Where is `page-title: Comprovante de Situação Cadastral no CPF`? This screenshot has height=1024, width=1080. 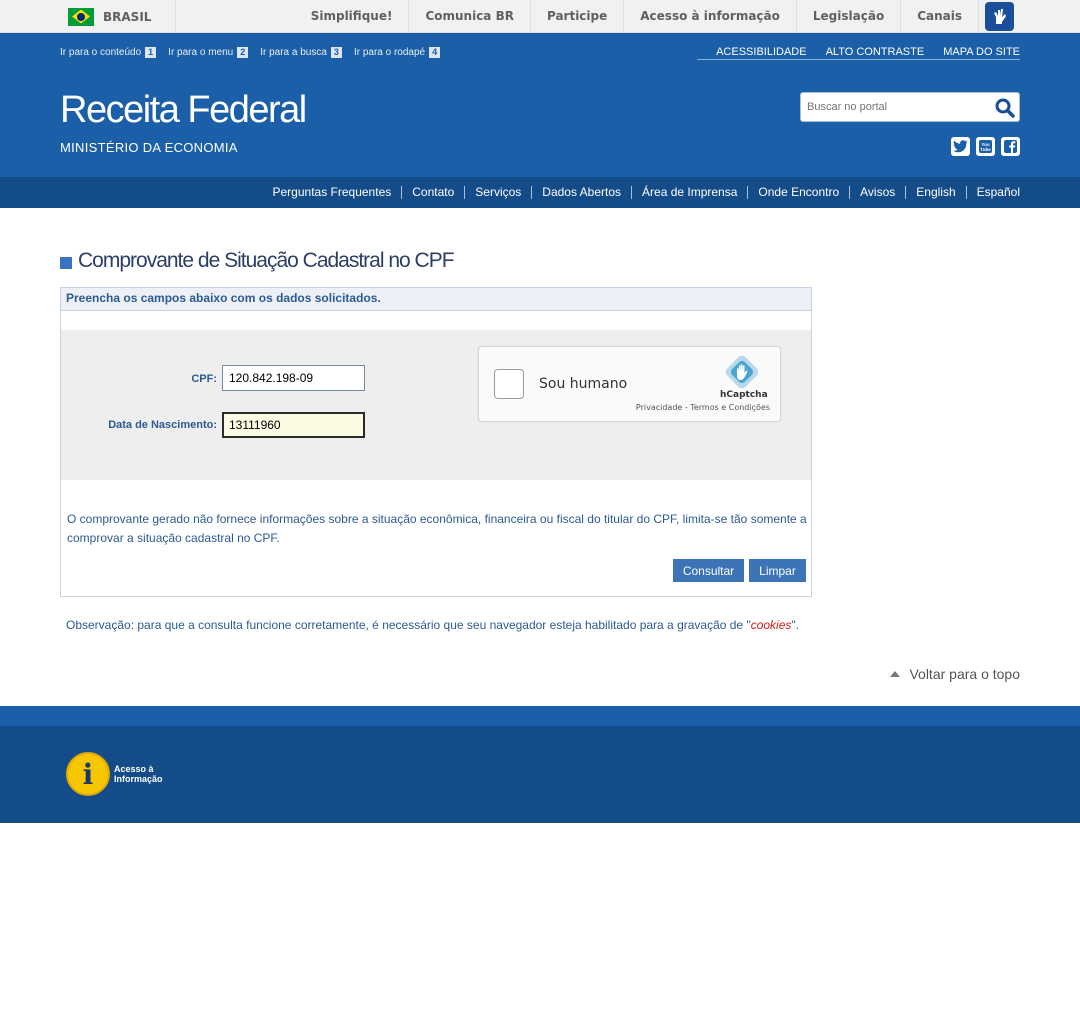 page-title: Comprovante de Situação Cadastral no CPF is located at coordinates (266, 260).